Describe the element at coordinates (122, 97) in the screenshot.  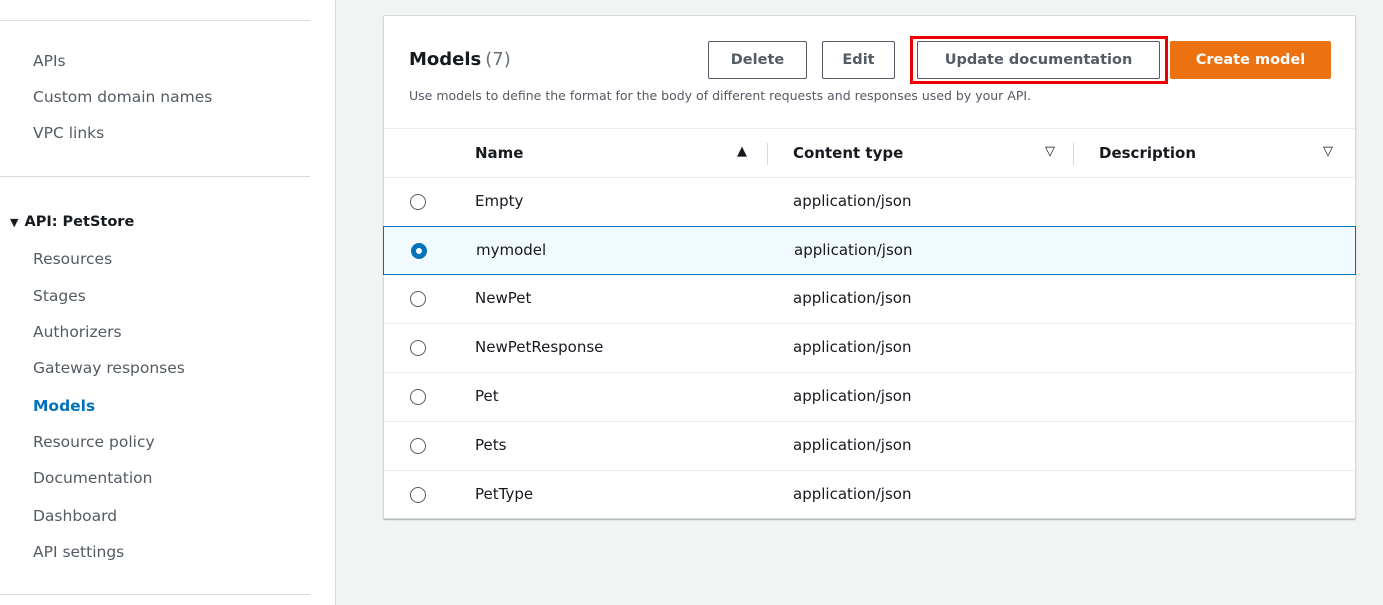
I see `sidebar-item-custom-domain-names: Custom domain names` at that location.